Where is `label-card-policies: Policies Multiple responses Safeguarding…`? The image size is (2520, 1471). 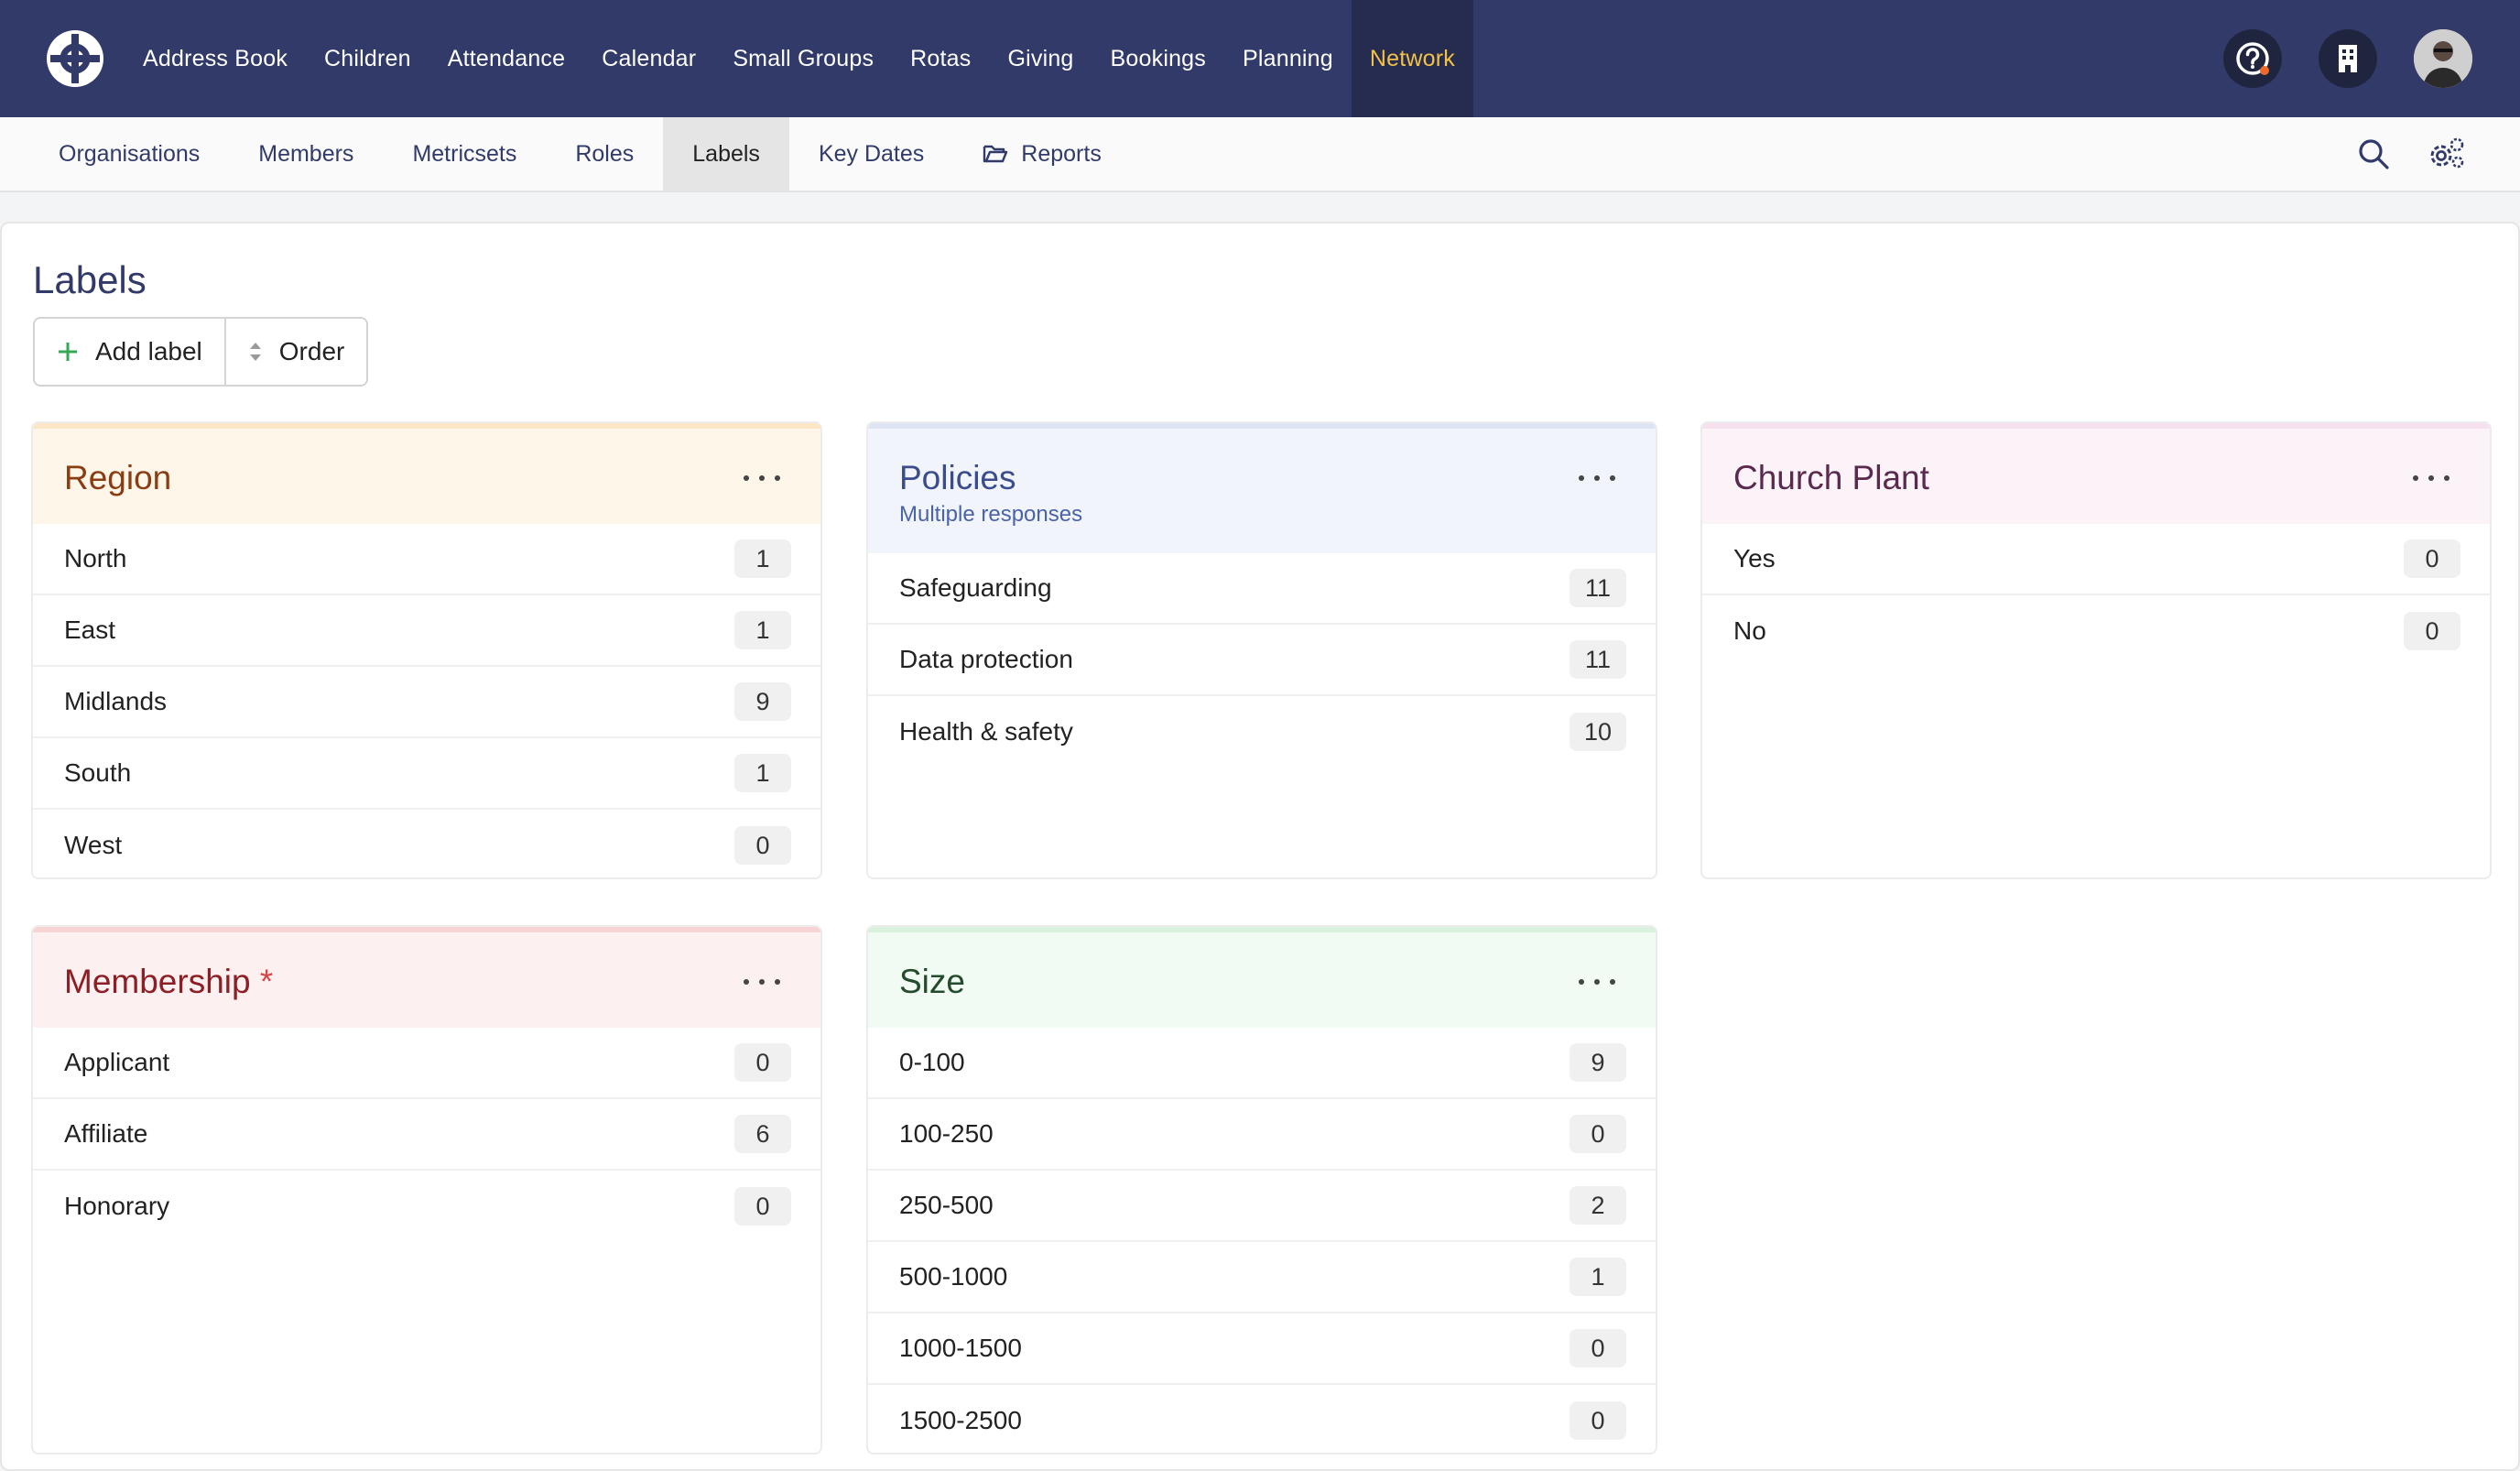
label-card-policies: Policies Multiple responses Safeguarding… is located at coordinates (1261, 650).